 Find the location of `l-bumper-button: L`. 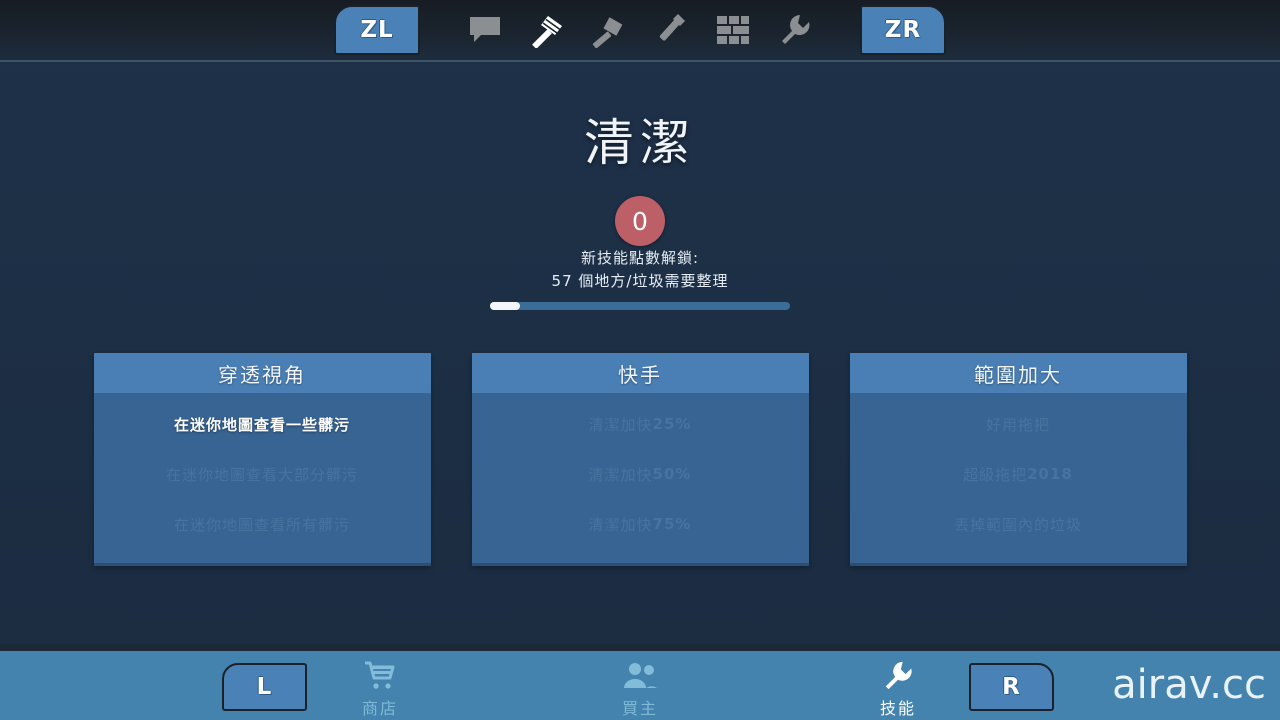

l-bumper-button: L is located at coordinates (264, 687).